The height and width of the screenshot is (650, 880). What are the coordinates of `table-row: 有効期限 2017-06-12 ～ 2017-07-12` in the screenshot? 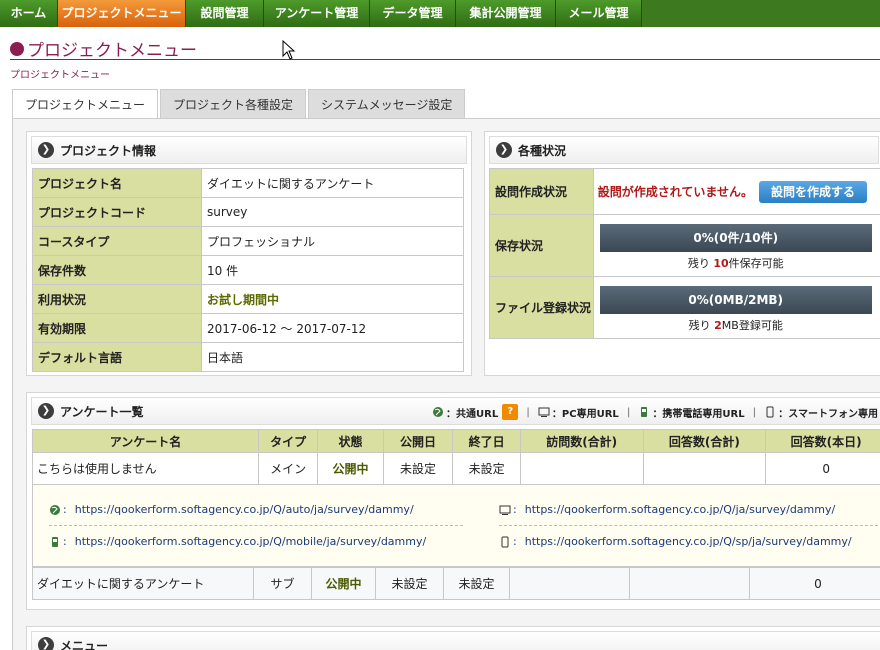 It's located at (248, 328).